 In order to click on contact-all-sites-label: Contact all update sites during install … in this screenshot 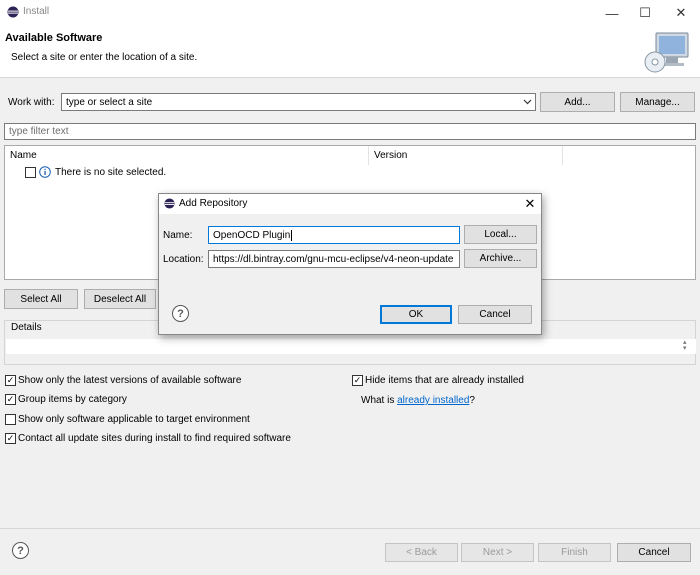, I will do `click(154, 438)`.